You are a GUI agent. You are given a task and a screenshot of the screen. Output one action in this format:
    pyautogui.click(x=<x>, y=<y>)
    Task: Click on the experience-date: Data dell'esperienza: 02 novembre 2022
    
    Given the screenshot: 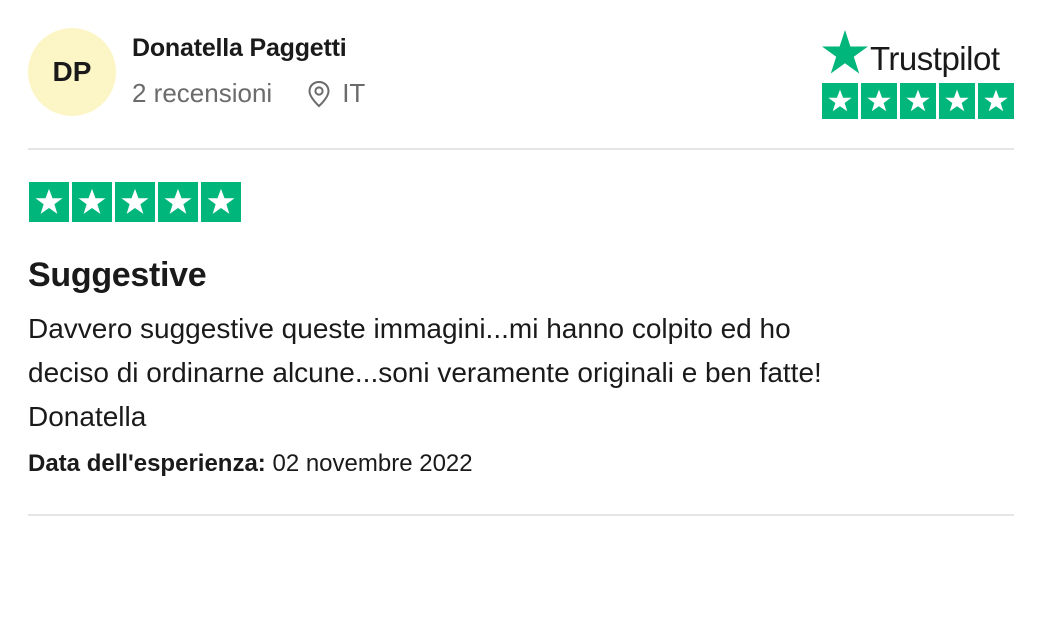 What is the action you would take?
    pyautogui.click(x=250, y=464)
    